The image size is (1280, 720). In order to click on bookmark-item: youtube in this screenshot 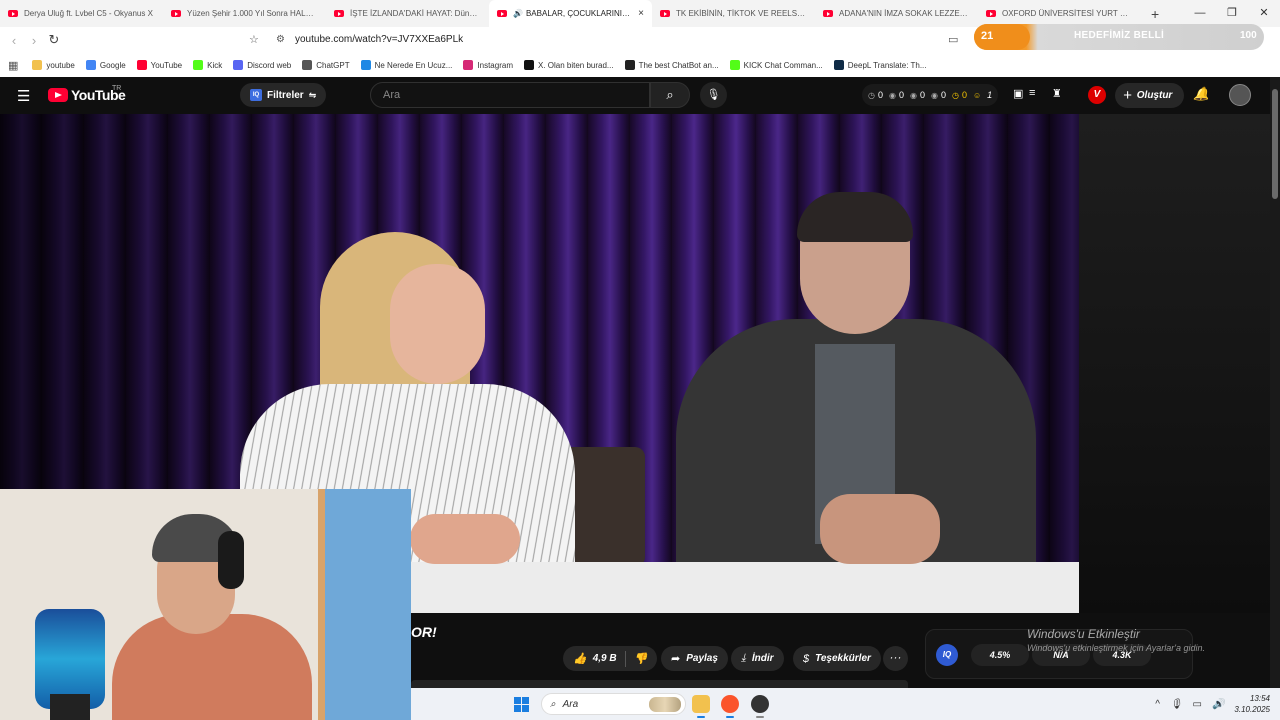, I will do `click(53, 65)`.